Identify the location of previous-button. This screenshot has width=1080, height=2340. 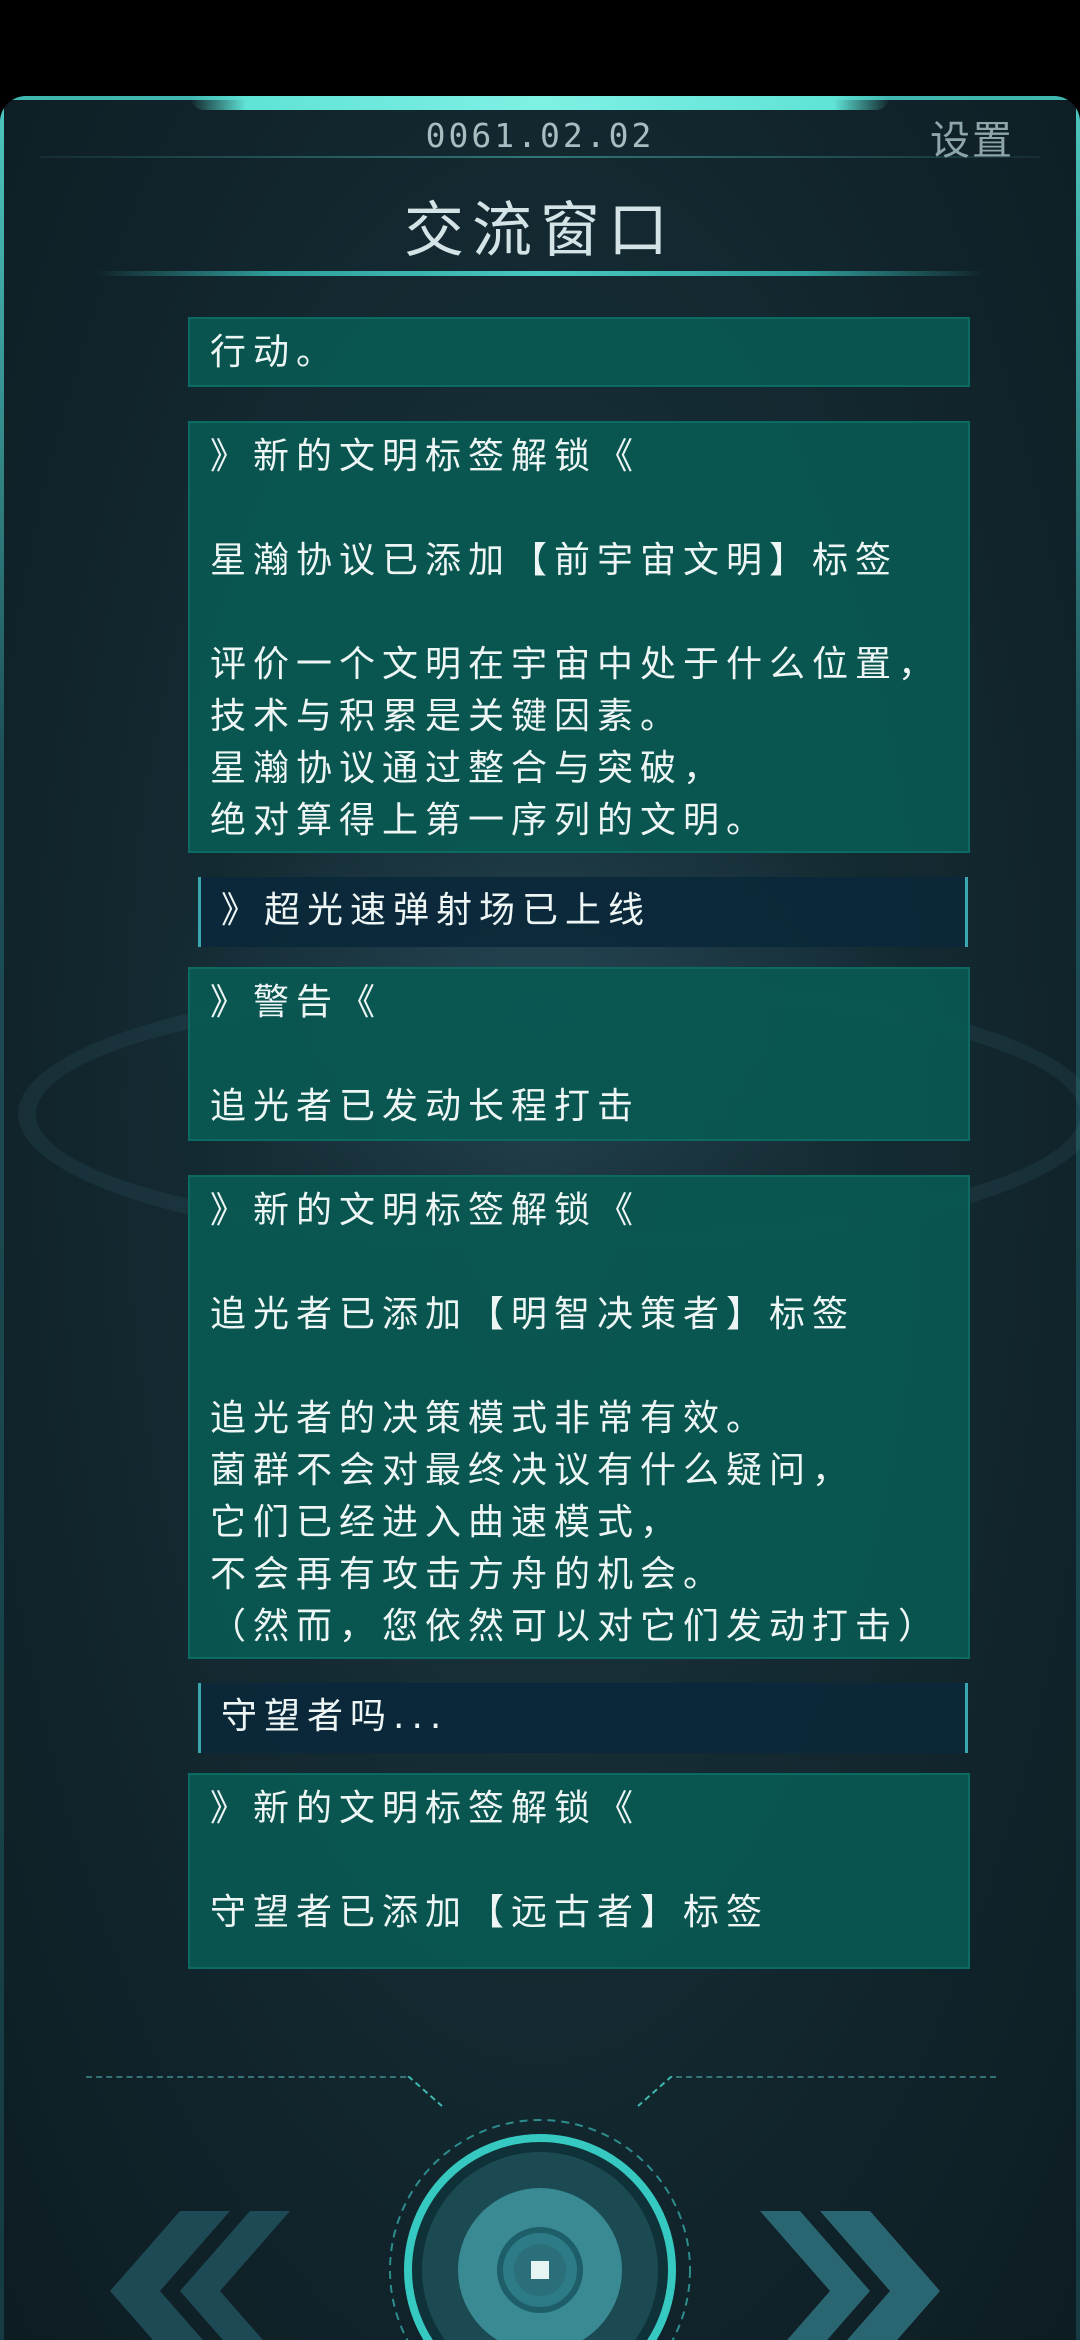
(195, 2275).